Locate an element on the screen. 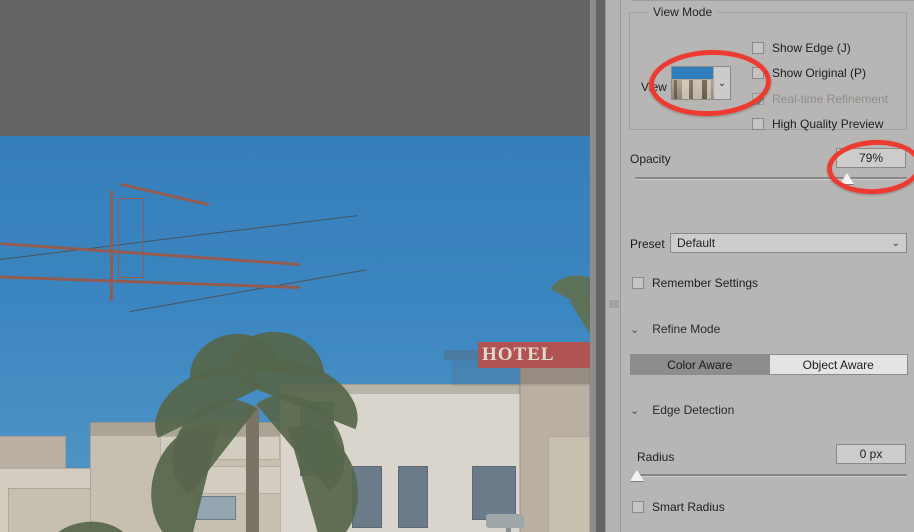 Image resolution: width=914 pixels, height=532 pixels. panel-top-divider is located at coordinates (772, 0).